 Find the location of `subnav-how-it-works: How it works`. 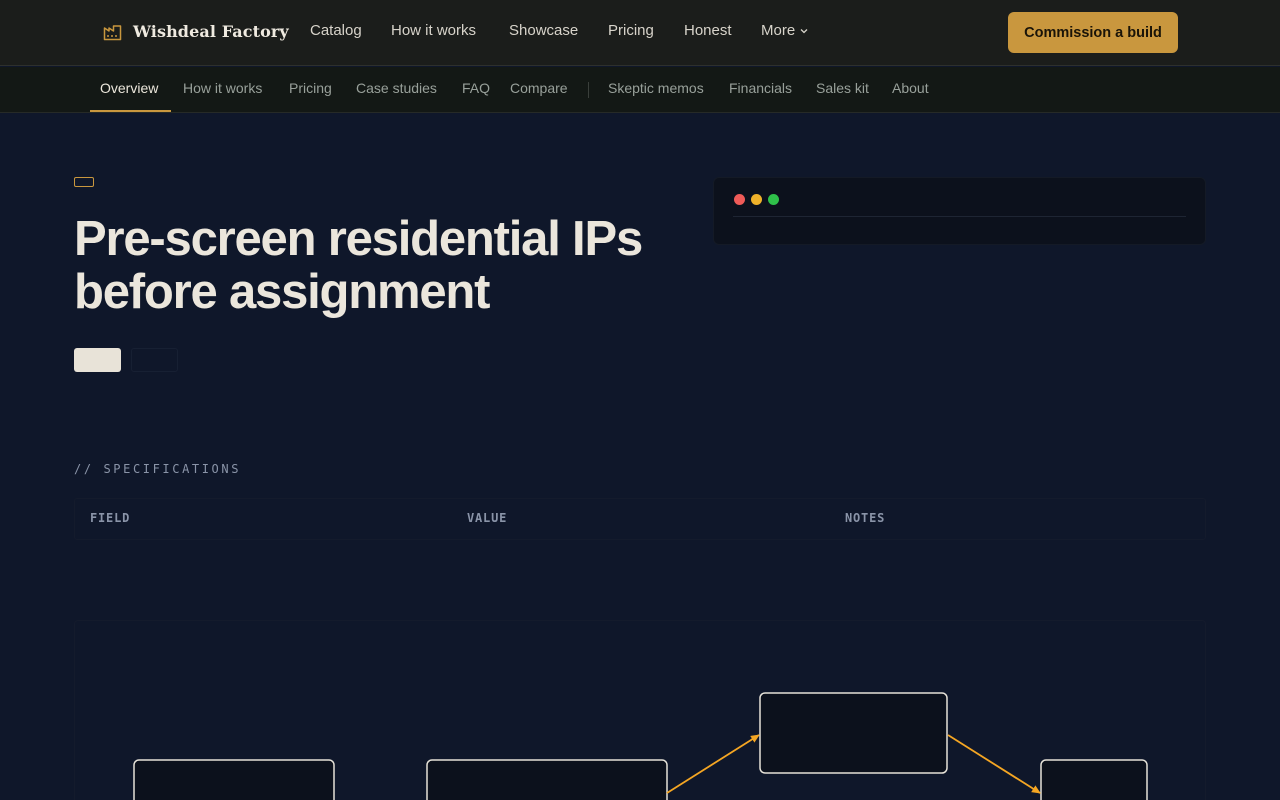

subnav-how-it-works: How it works is located at coordinates (222, 88).